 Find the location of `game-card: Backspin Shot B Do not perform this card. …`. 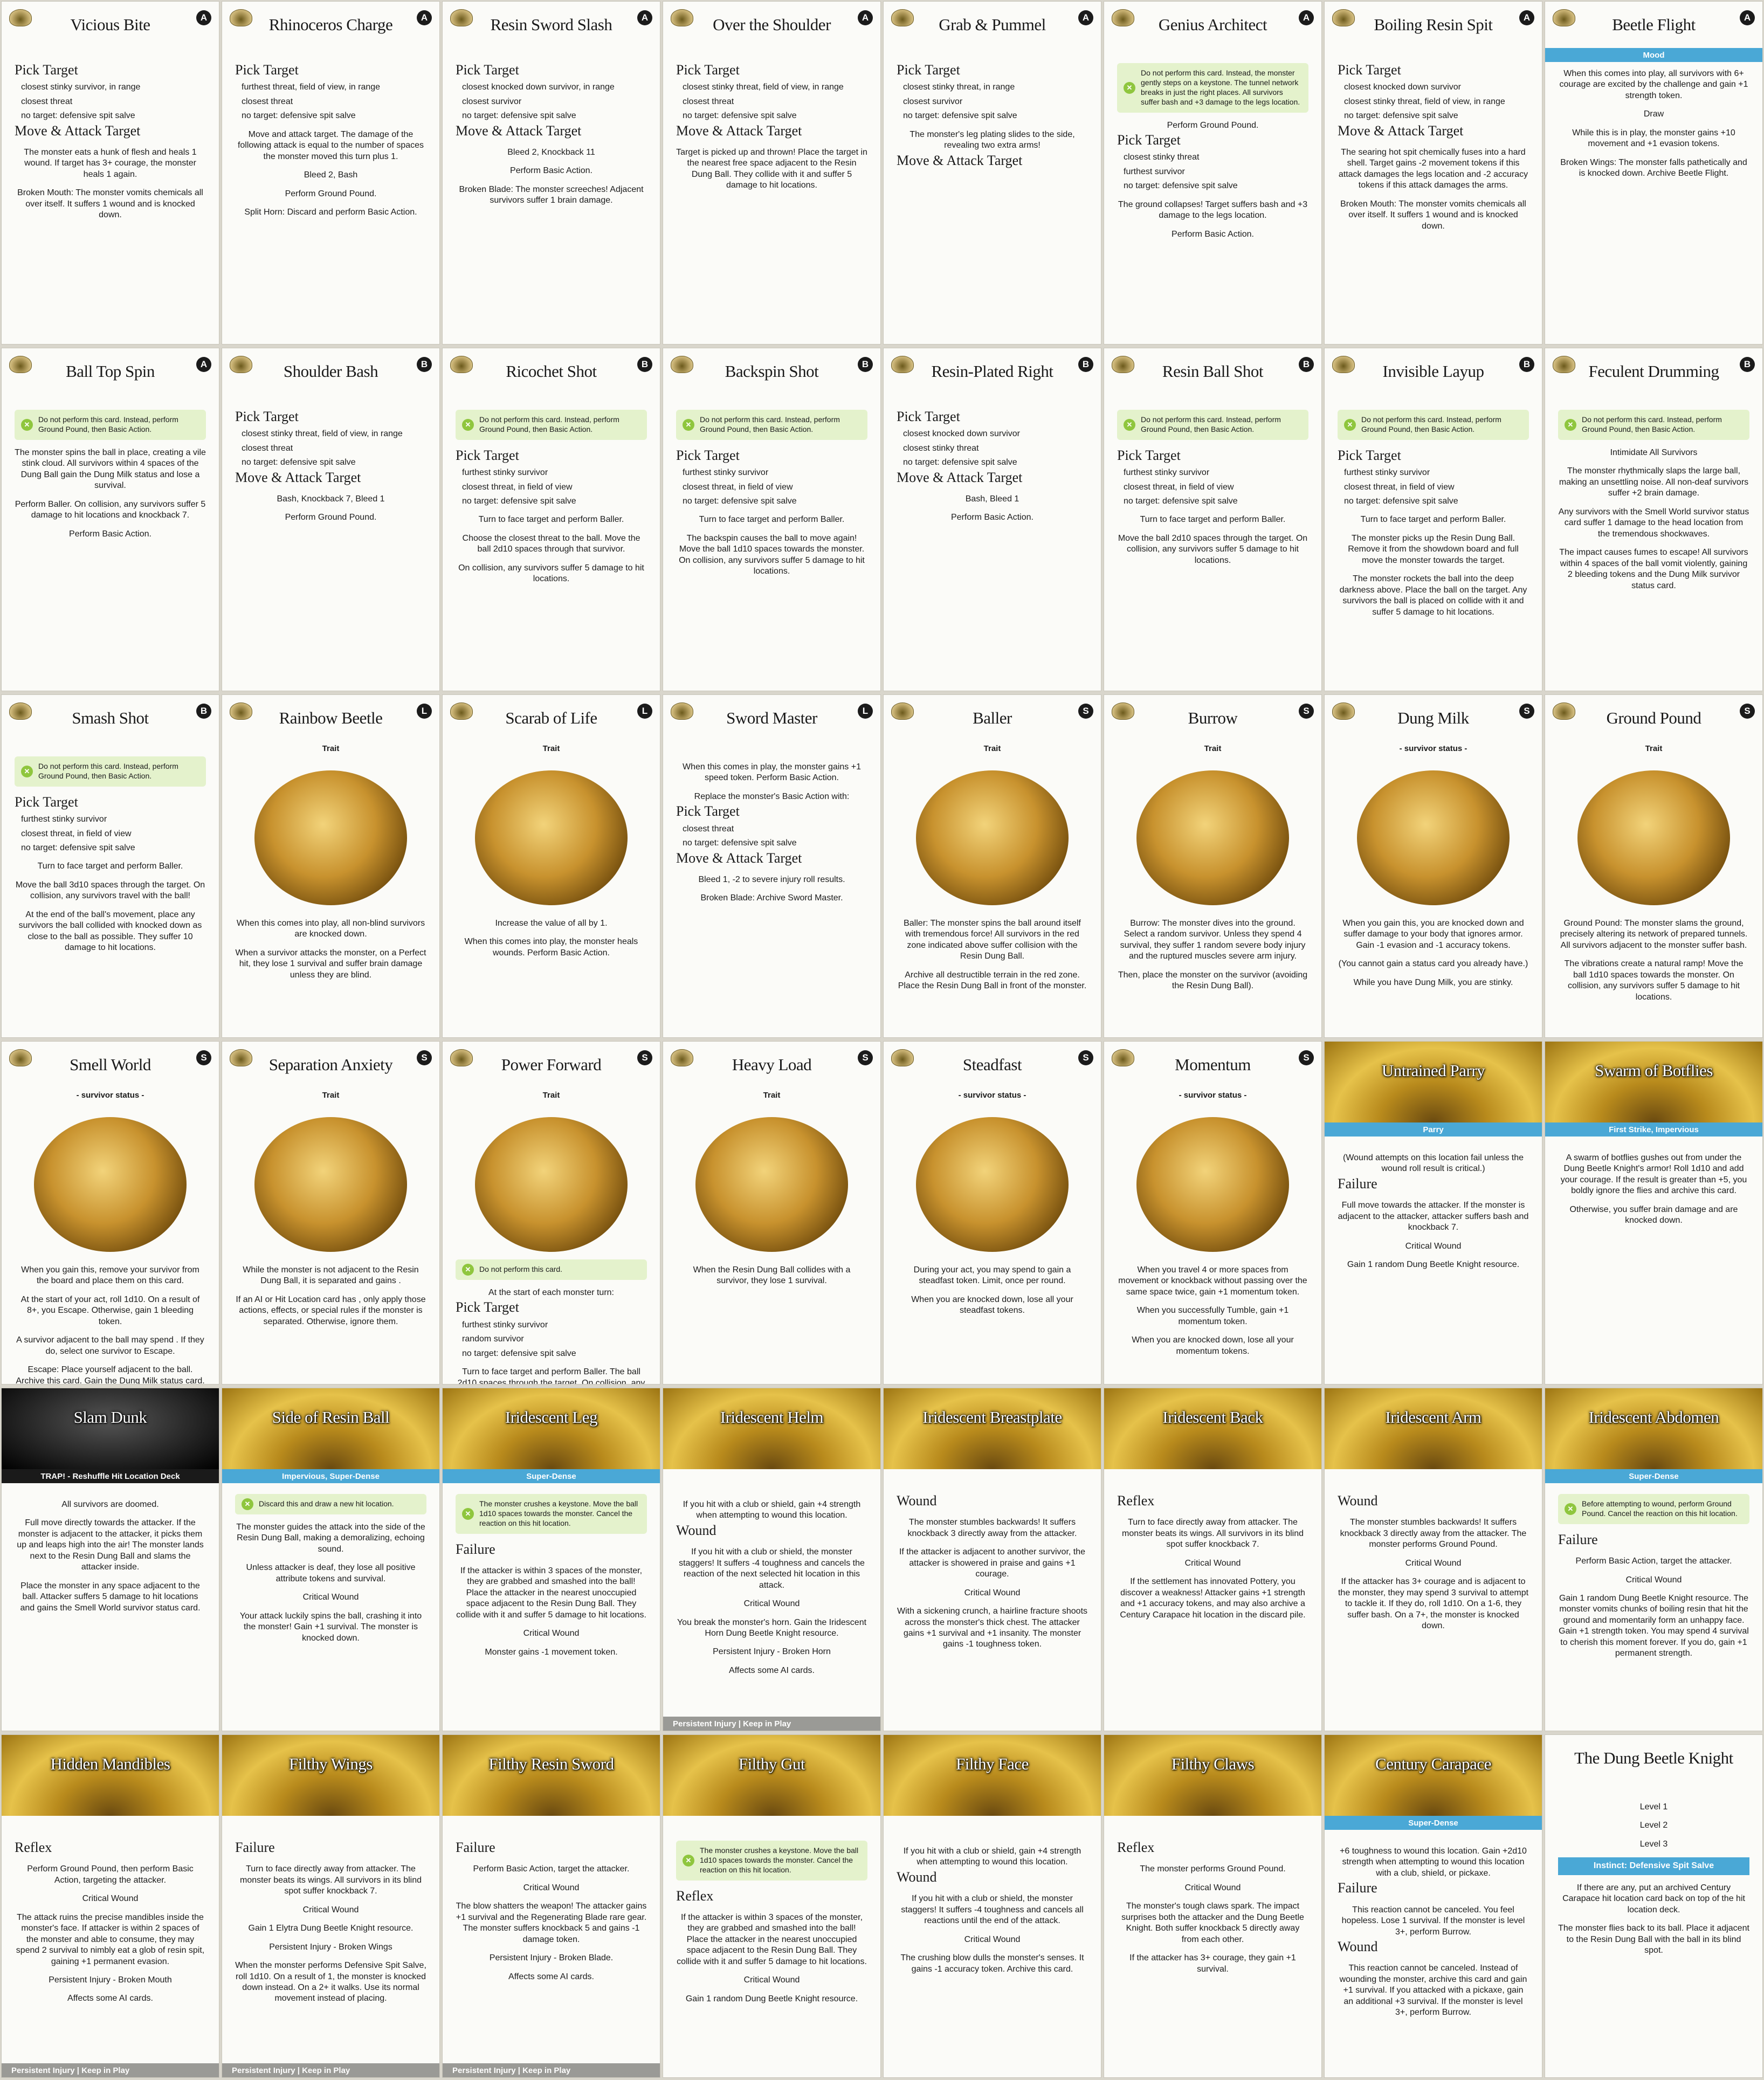

game-card: Backspin Shot B Do not perform this card. … is located at coordinates (772, 519).